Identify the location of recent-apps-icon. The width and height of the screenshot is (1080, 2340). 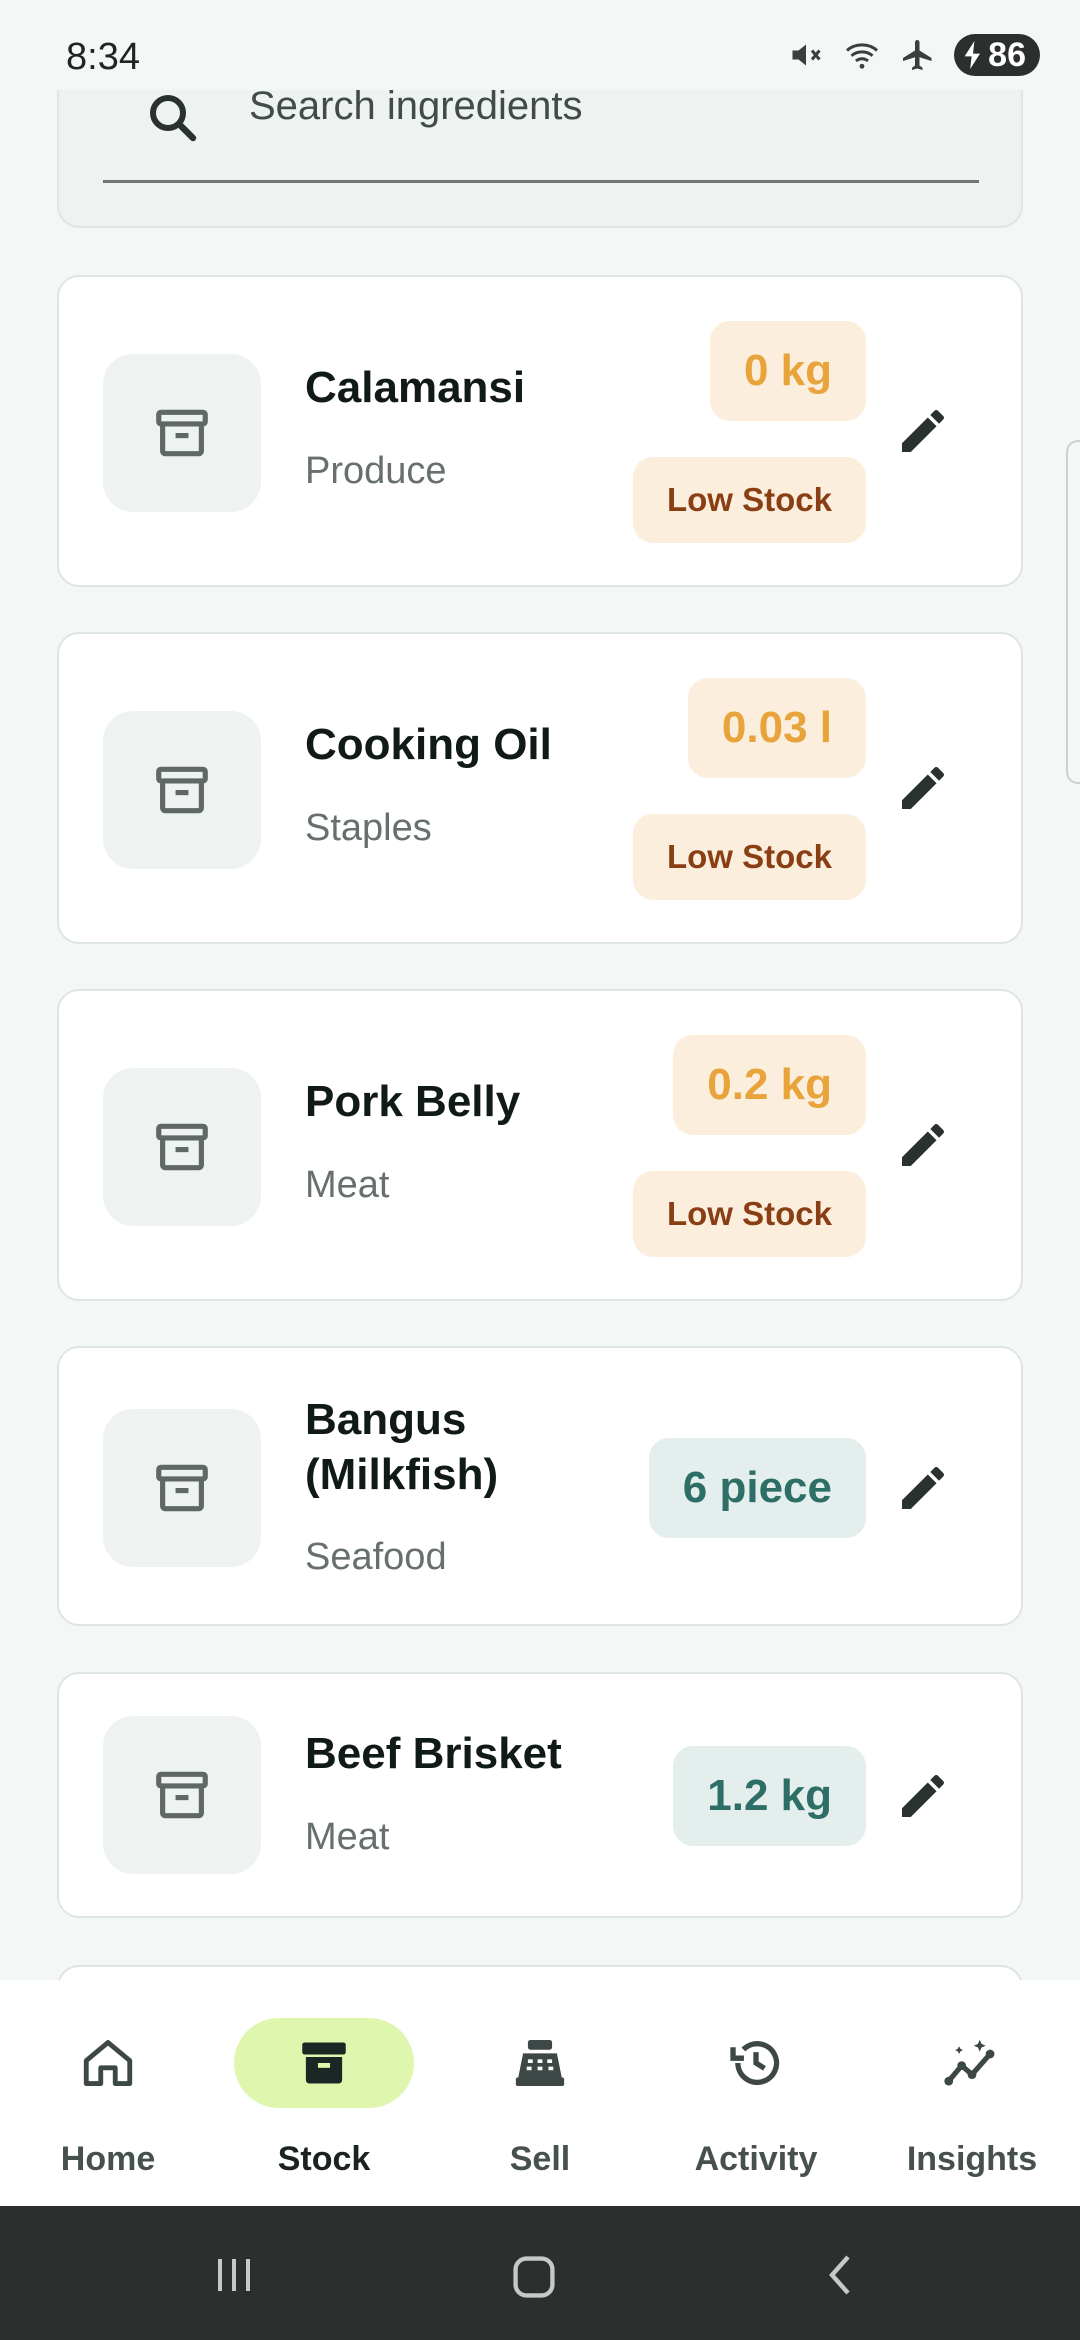
(234, 2275).